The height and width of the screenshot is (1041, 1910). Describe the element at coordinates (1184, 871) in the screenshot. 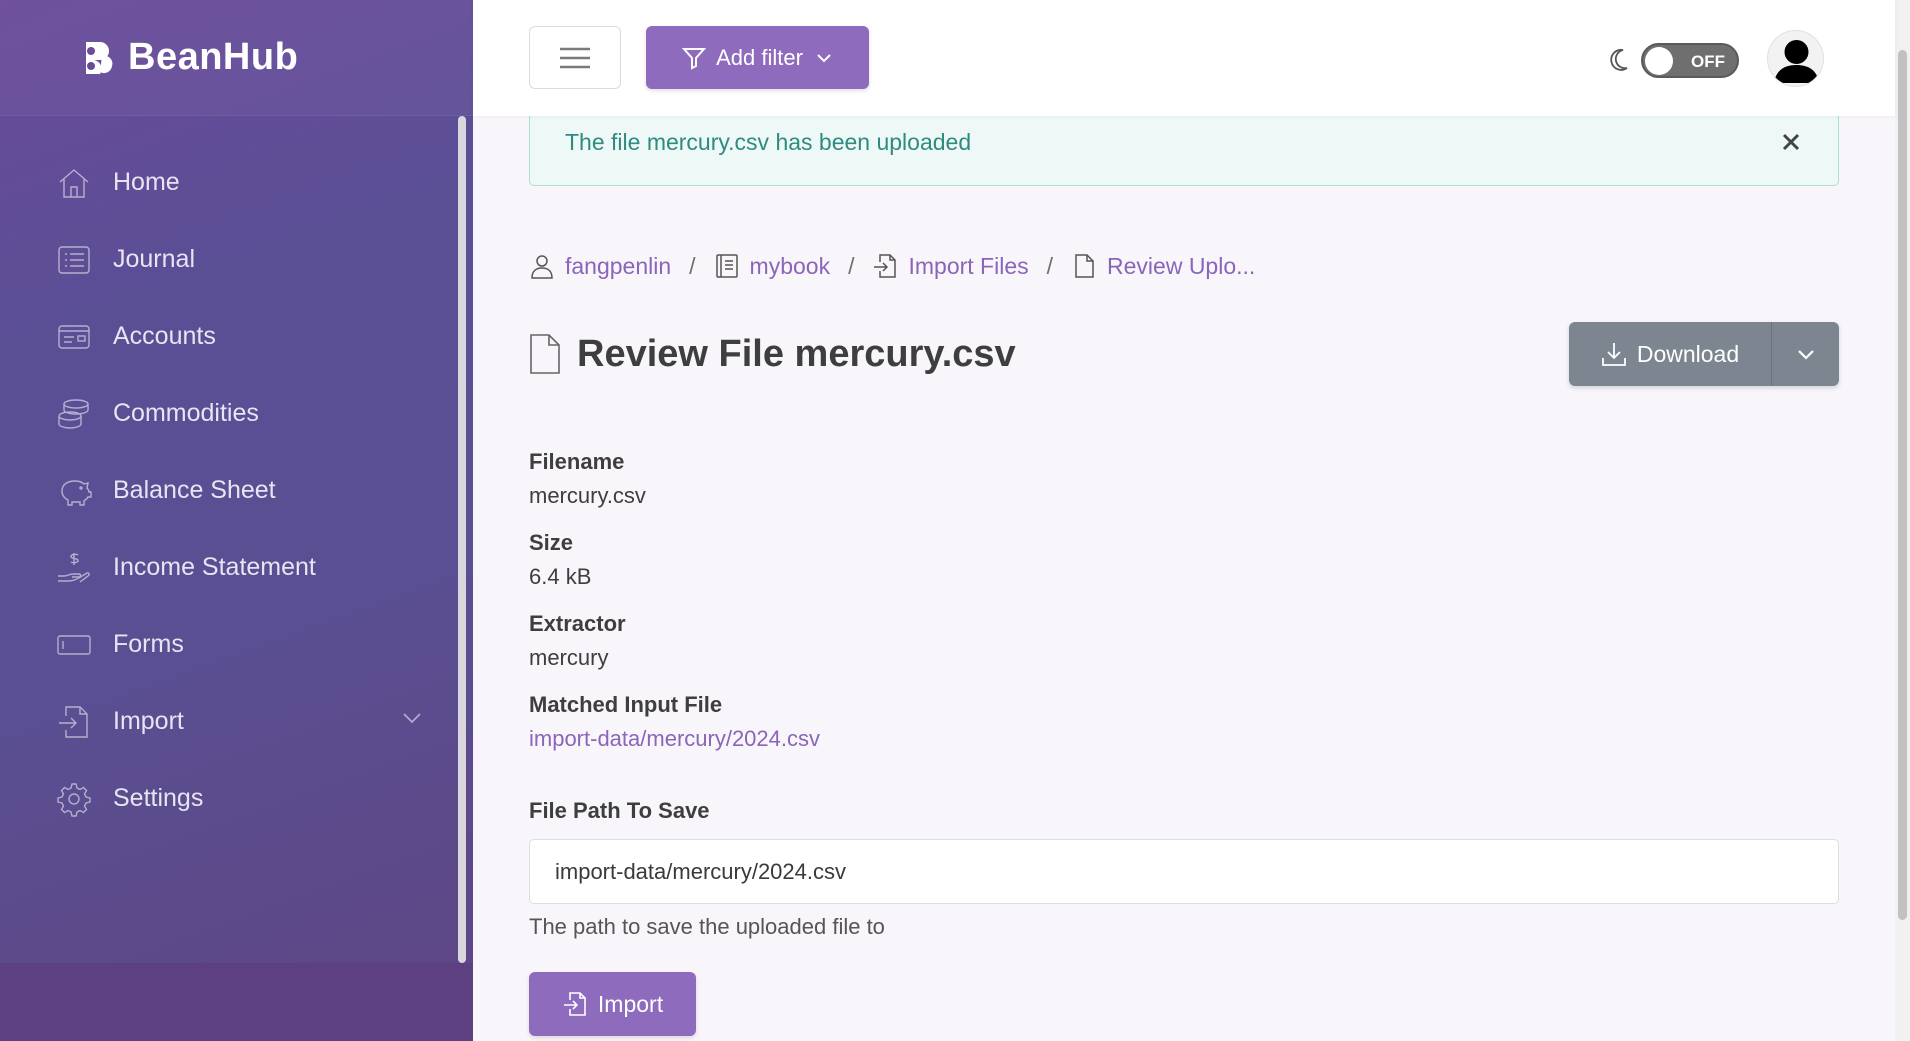

I see `file-path-input` at that location.